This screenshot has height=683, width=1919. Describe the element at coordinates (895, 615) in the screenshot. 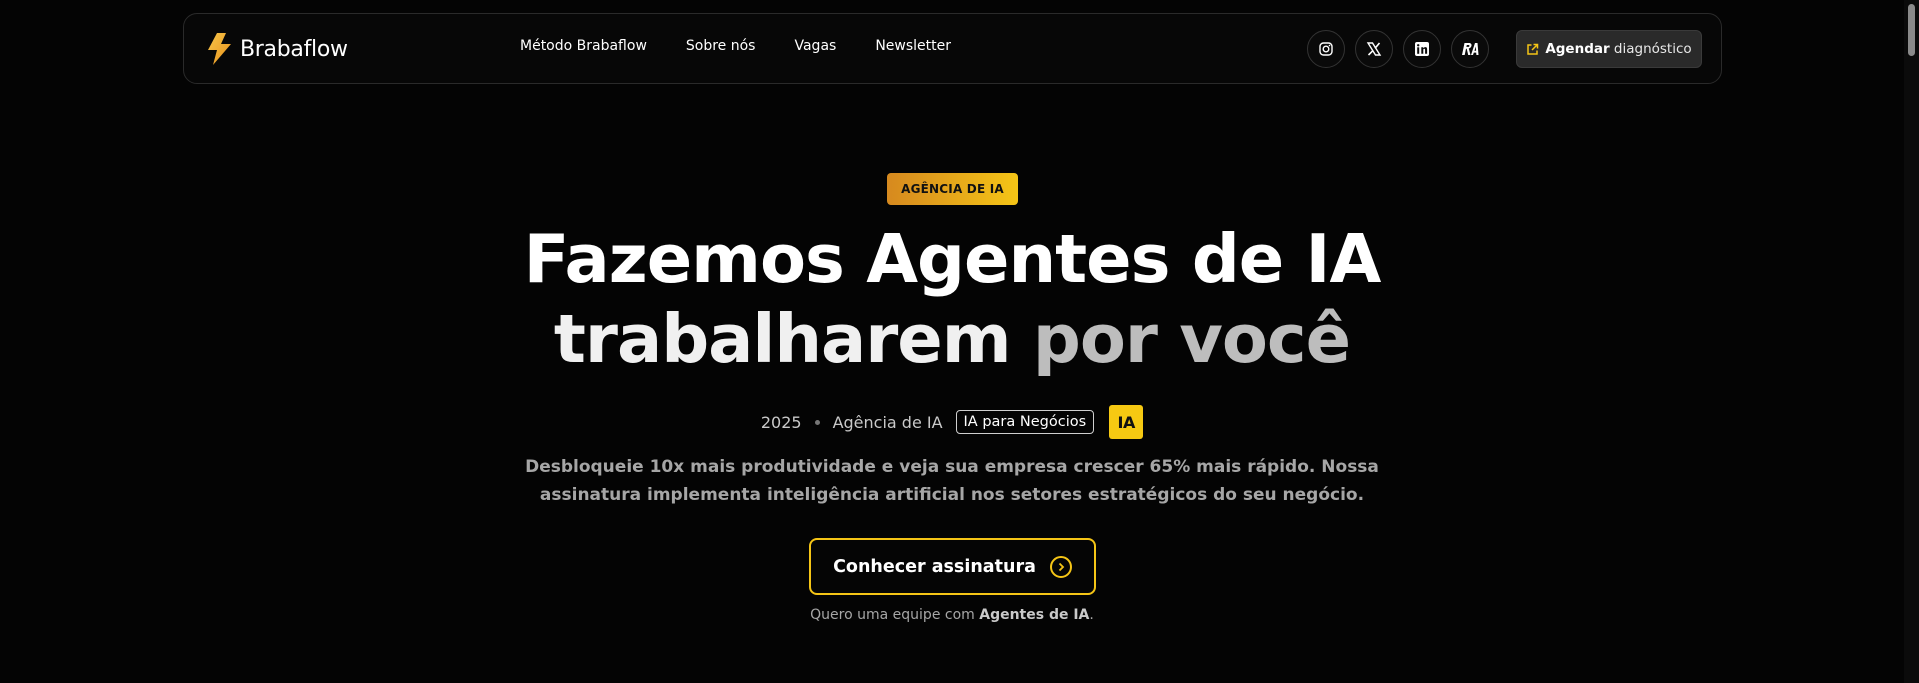

I see `subnote-prefix: Quero uma equipe com` at that location.